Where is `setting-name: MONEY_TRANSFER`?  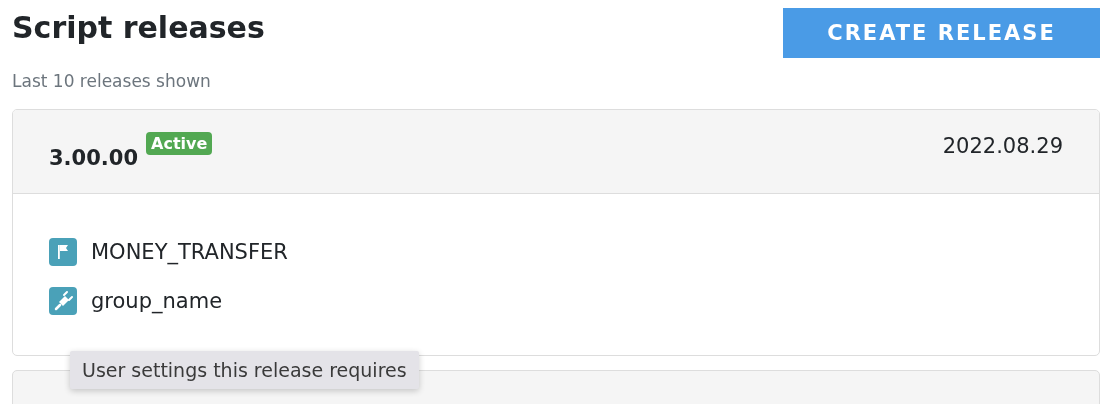 setting-name: MONEY_TRANSFER is located at coordinates (189, 252).